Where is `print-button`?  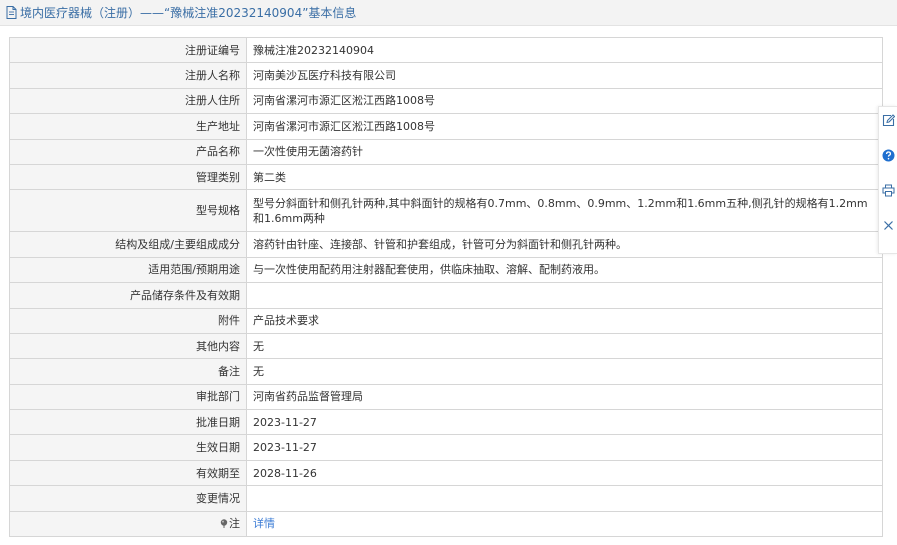
print-button is located at coordinates (888, 190).